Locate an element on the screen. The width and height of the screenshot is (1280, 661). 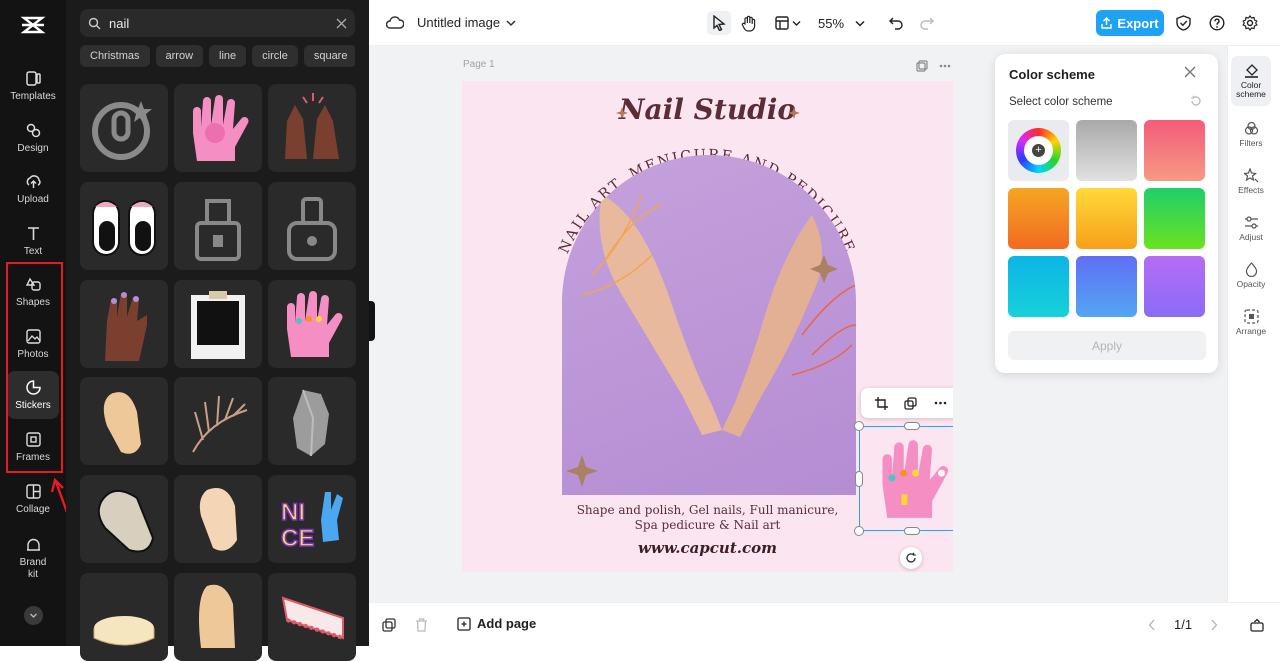
rail-label-design: Design is located at coordinates (33, 148).